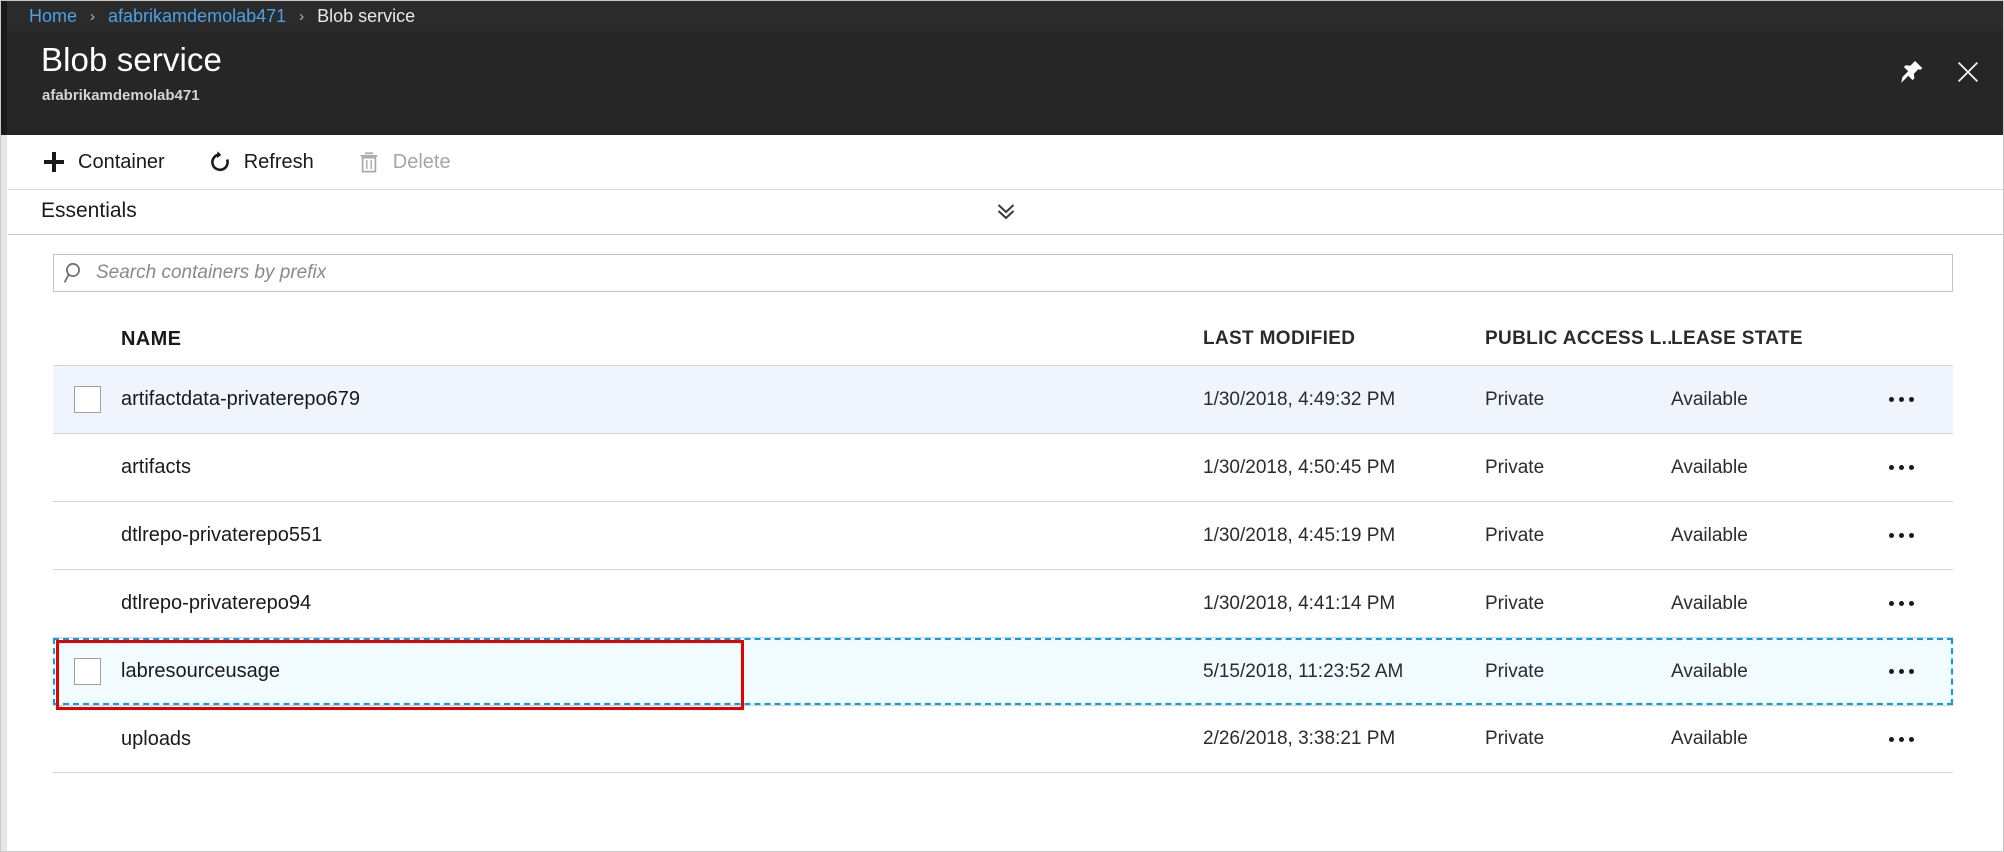 This screenshot has width=2004, height=852. Describe the element at coordinates (662, 671) in the screenshot. I see `cell-container-name: labresourceusage` at that location.